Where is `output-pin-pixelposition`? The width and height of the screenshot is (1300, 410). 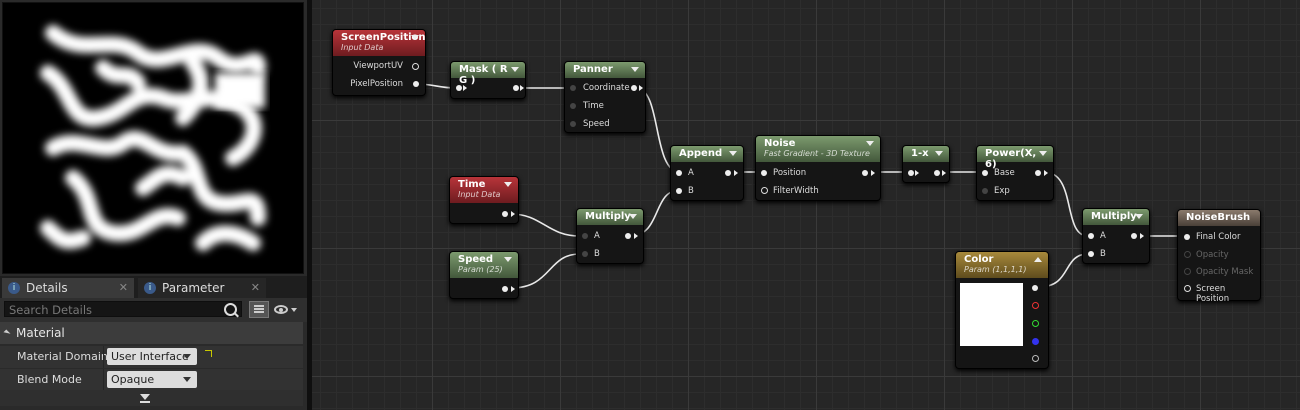 output-pin-pixelposition is located at coordinates (416, 84).